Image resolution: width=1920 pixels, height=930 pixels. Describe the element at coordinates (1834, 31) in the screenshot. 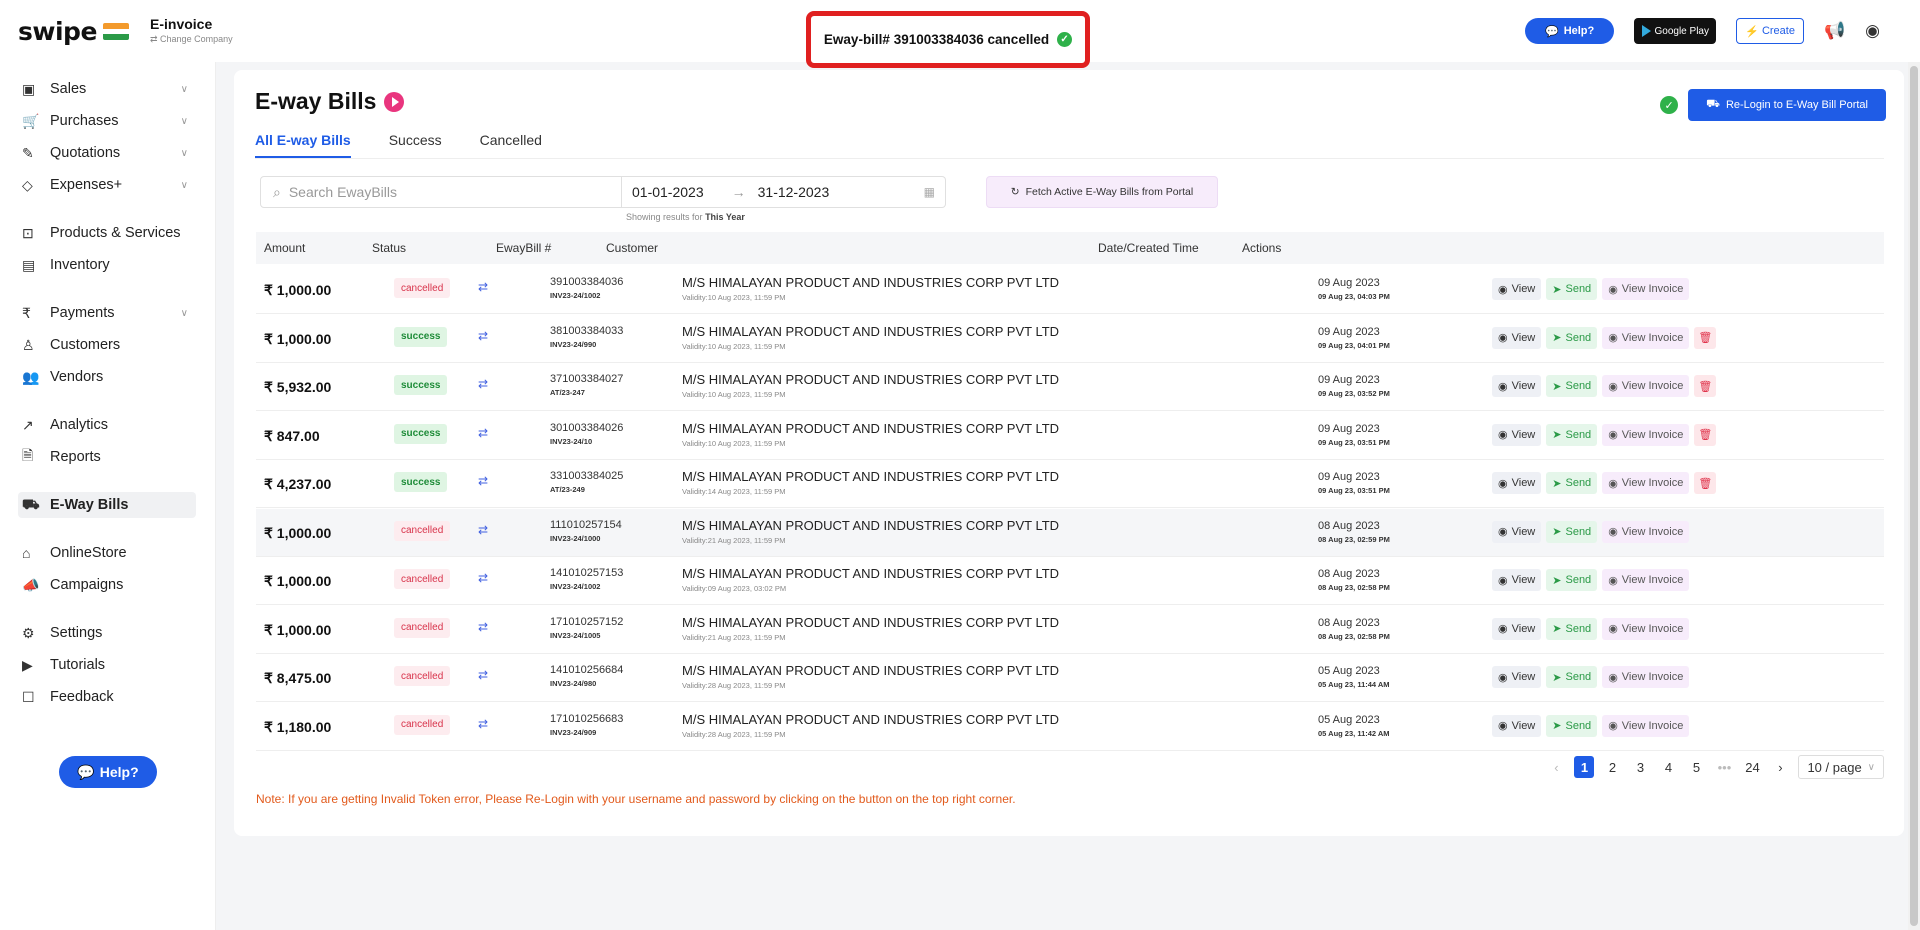

I see `megaphone-icon: 📢` at that location.